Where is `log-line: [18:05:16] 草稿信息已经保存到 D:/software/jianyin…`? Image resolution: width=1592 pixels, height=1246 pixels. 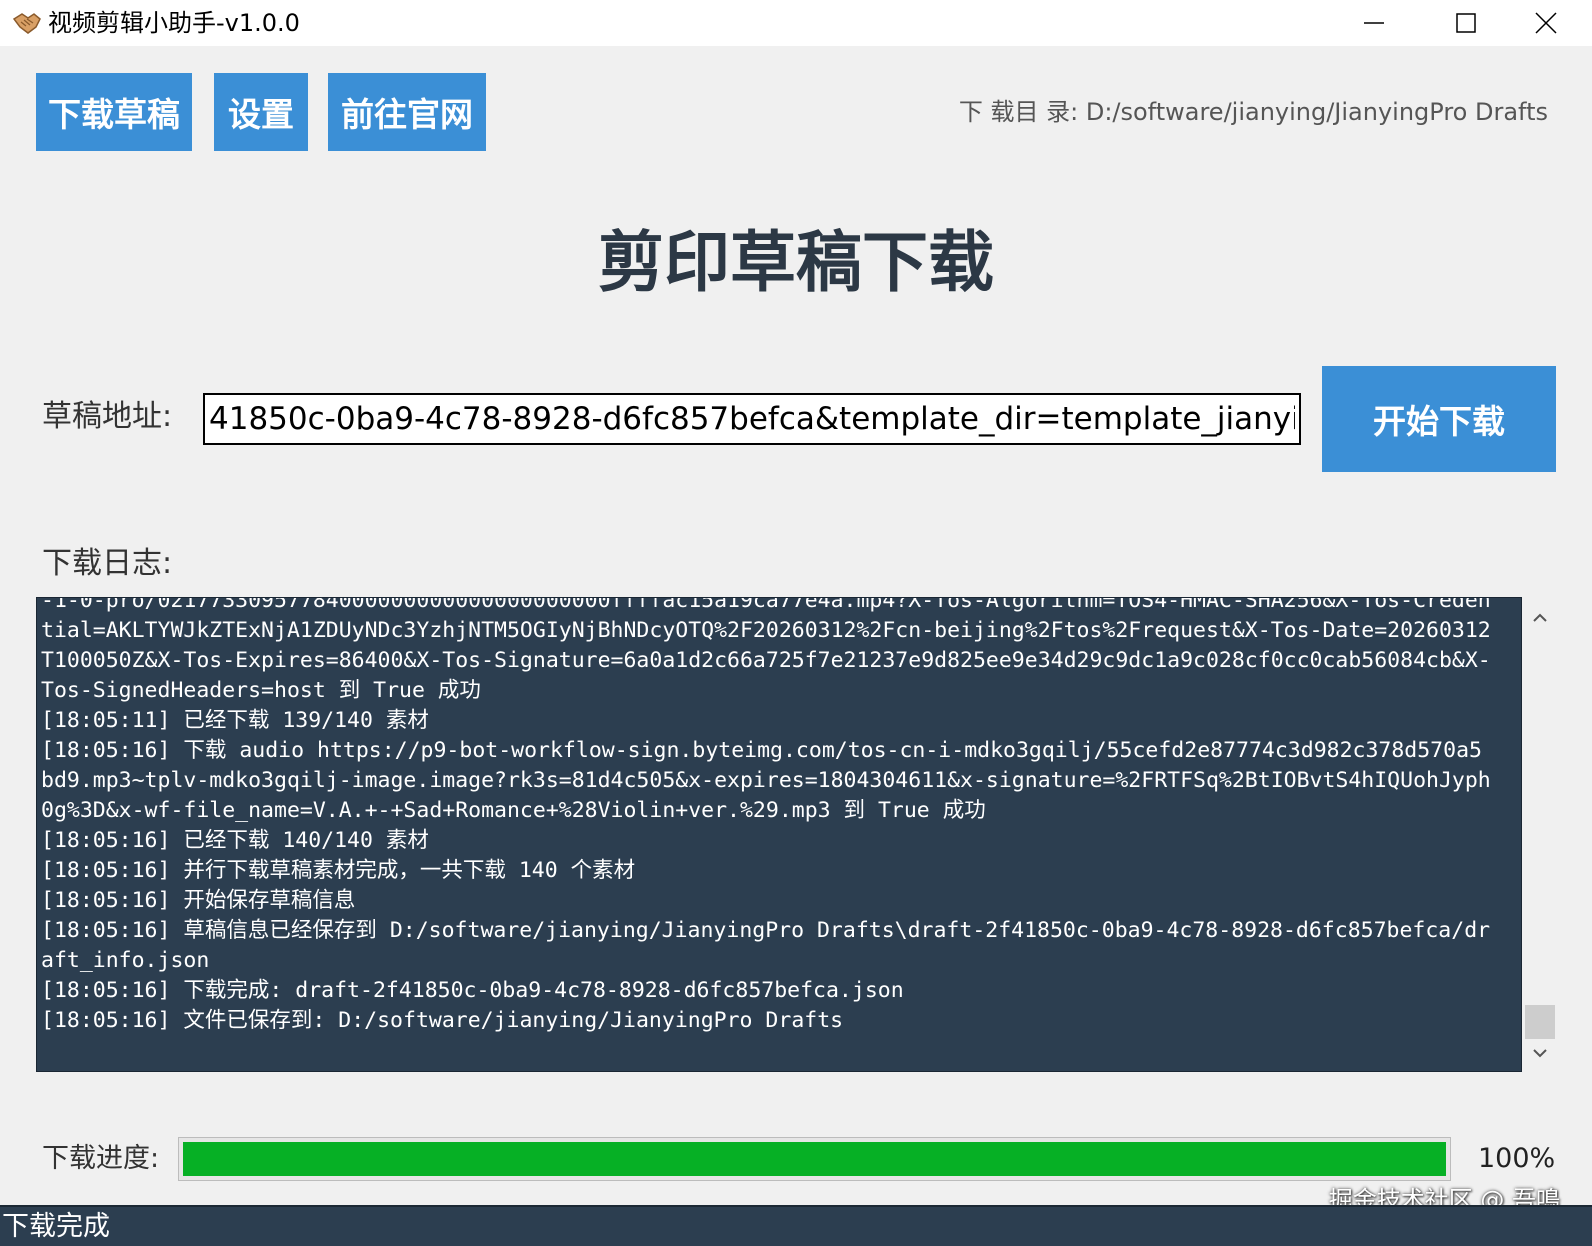
log-line: [18:05:16] 草稿信息已经保存到 D:/software/jianyin… is located at coordinates (766, 945).